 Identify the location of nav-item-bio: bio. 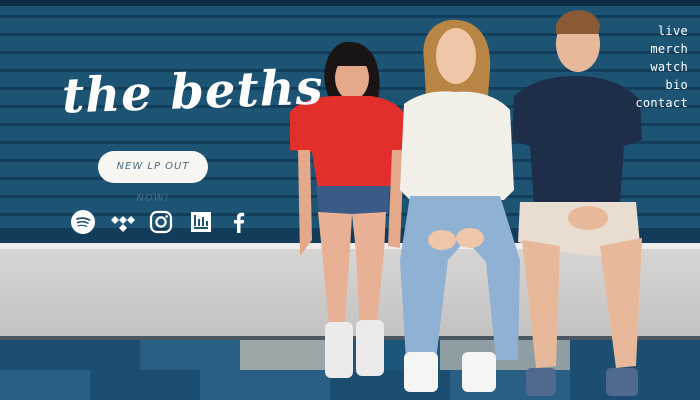
(661, 85).